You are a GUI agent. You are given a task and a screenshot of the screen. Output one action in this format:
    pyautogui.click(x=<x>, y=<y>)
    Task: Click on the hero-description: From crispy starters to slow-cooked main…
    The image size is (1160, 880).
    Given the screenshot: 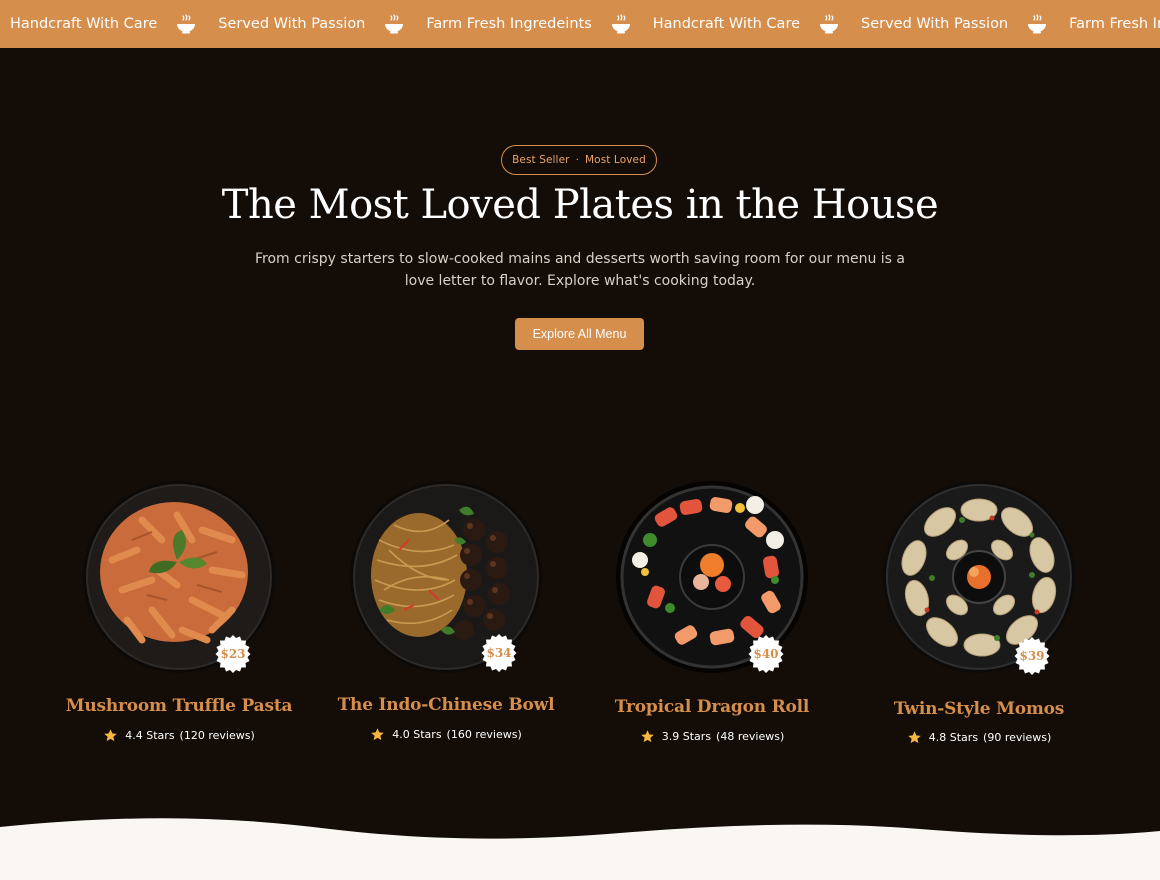 What is the action you would take?
    pyautogui.click(x=580, y=270)
    